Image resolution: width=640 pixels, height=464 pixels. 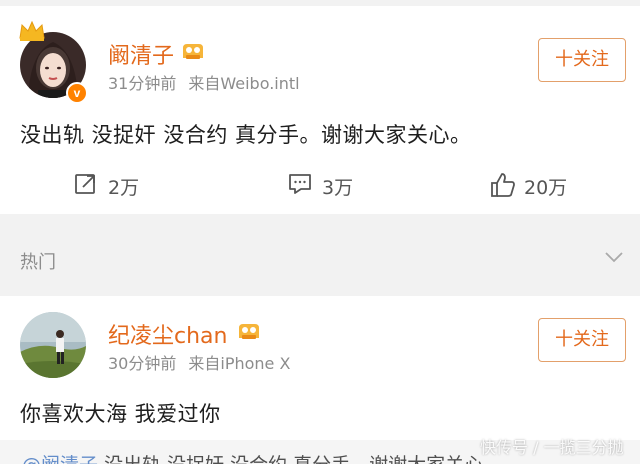 What do you see at coordinates (167, 334) in the screenshot?
I see `comment-username: 纪凌尘chan` at bounding box center [167, 334].